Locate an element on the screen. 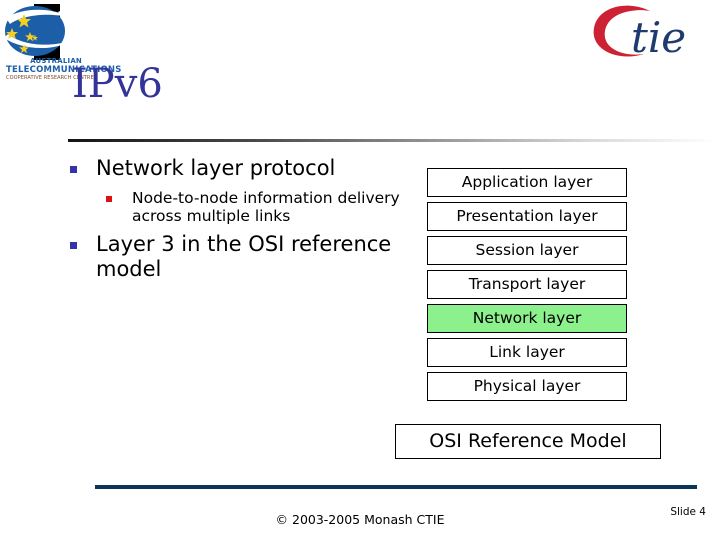 The width and height of the screenshot is (720, 540). bullet-text: Layer 3 in the OSI reference model is located at coordinates (244, 256).